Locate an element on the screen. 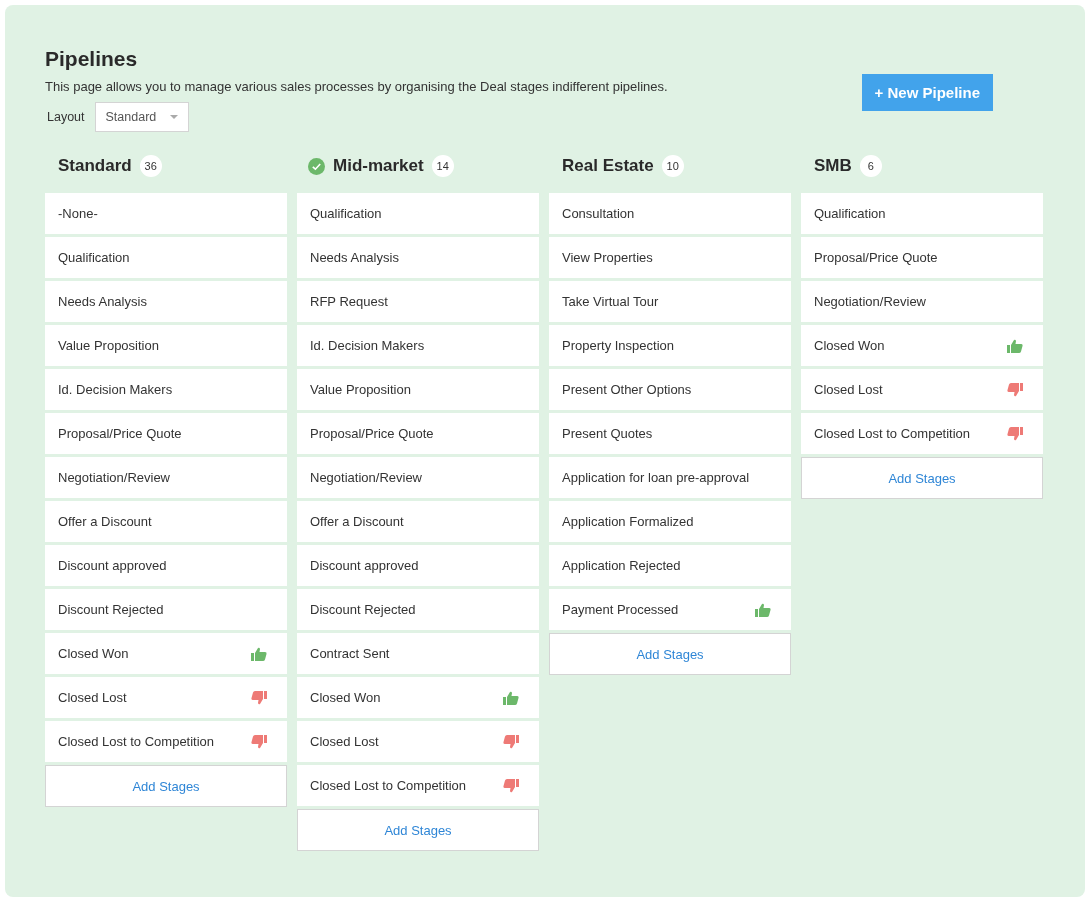 The height and width of the screenshot is (900, 1091). stage-item: Contract Sent is located at coordinates (418, 653).